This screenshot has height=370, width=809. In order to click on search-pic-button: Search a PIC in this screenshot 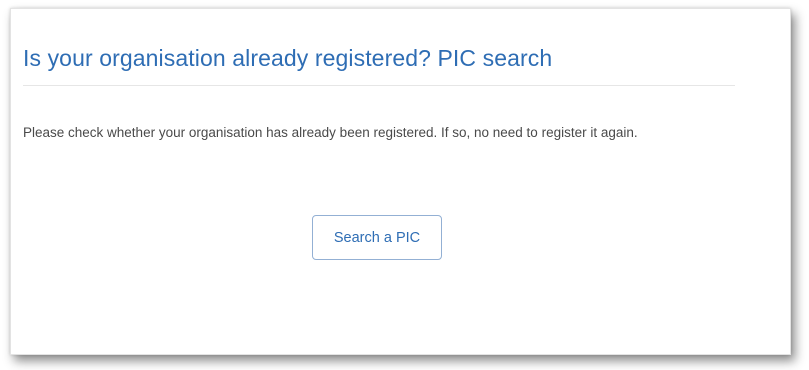, I will do `click(377, 237)`.